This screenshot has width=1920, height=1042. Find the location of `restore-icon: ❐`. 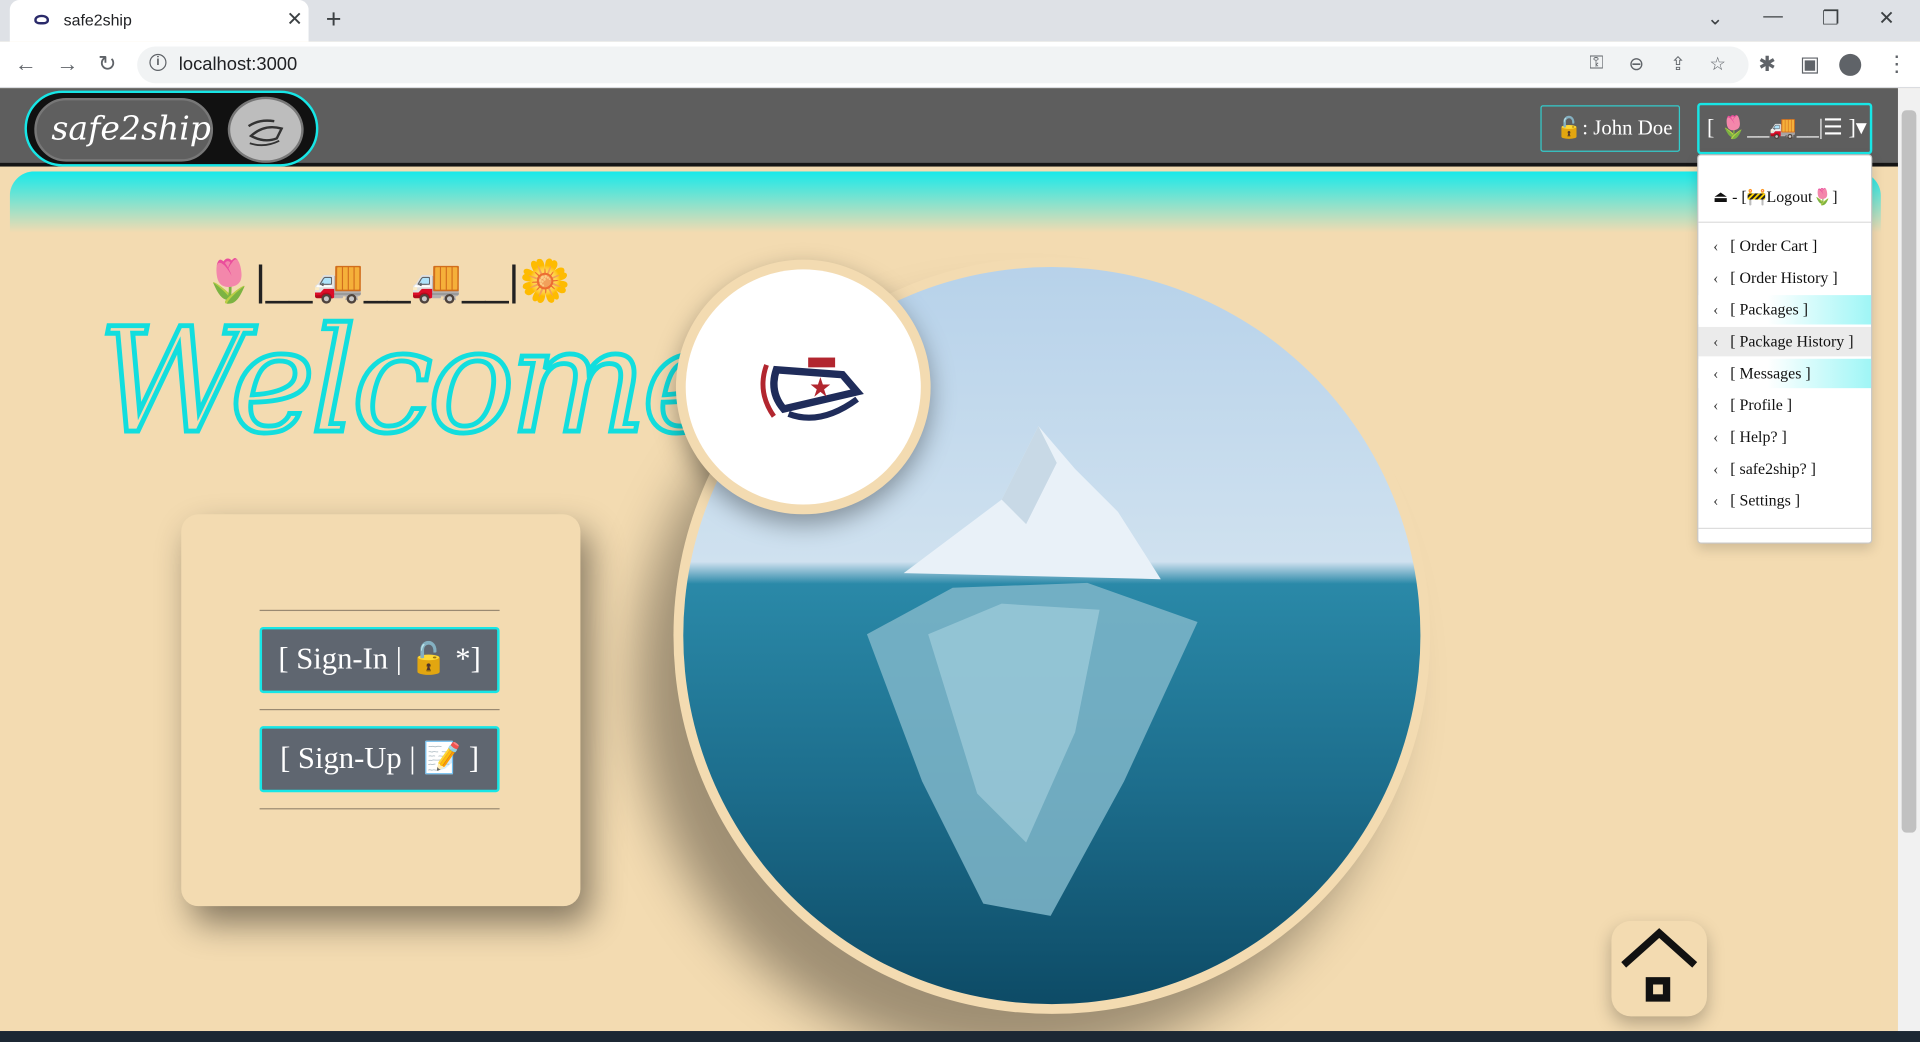

restore-icon: ❐ is located at coordinates (1831, 18).